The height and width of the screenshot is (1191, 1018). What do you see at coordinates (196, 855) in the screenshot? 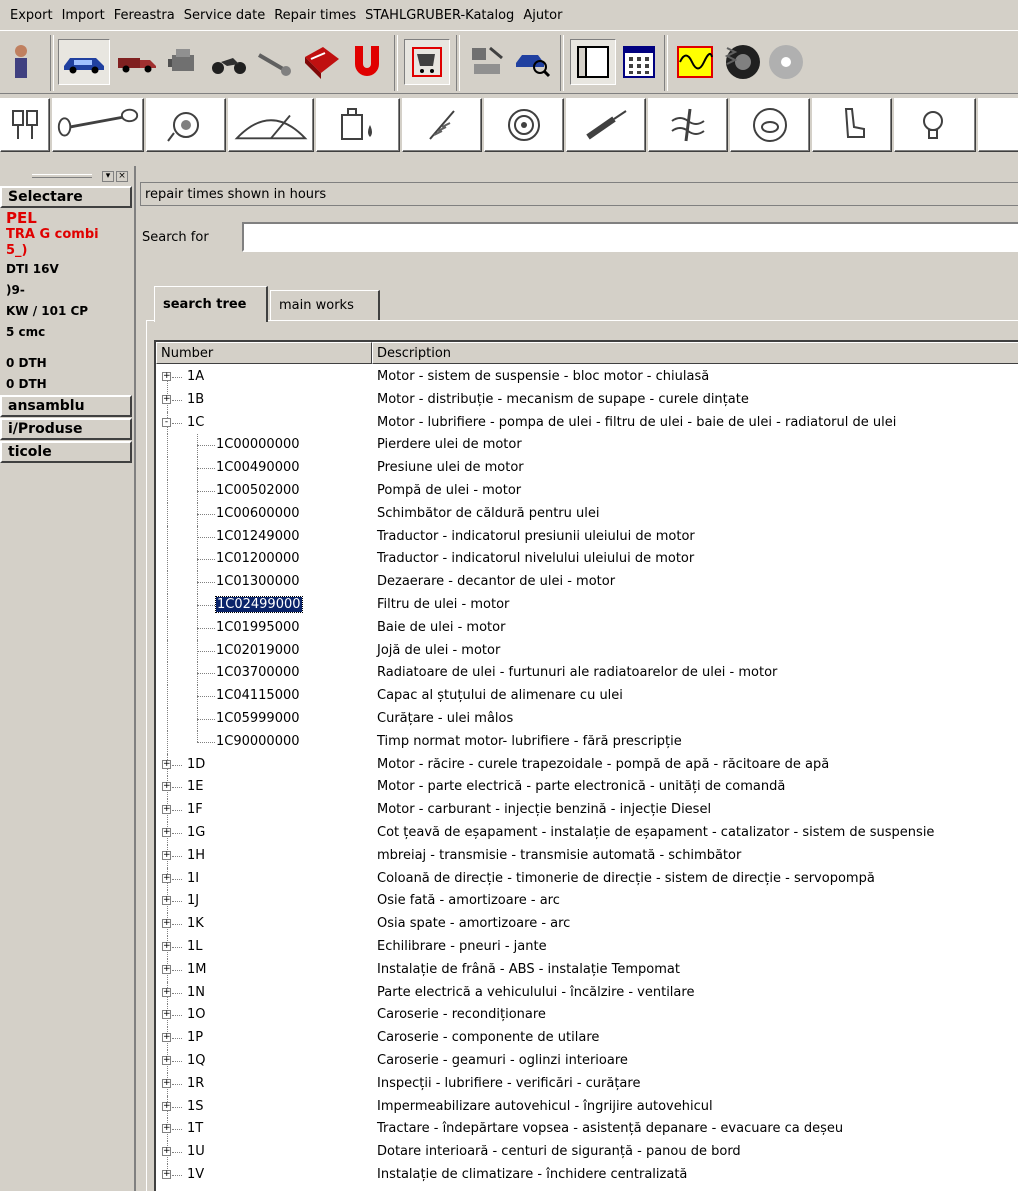
I see `row-number: 1H` at bounding box center [196, 855].